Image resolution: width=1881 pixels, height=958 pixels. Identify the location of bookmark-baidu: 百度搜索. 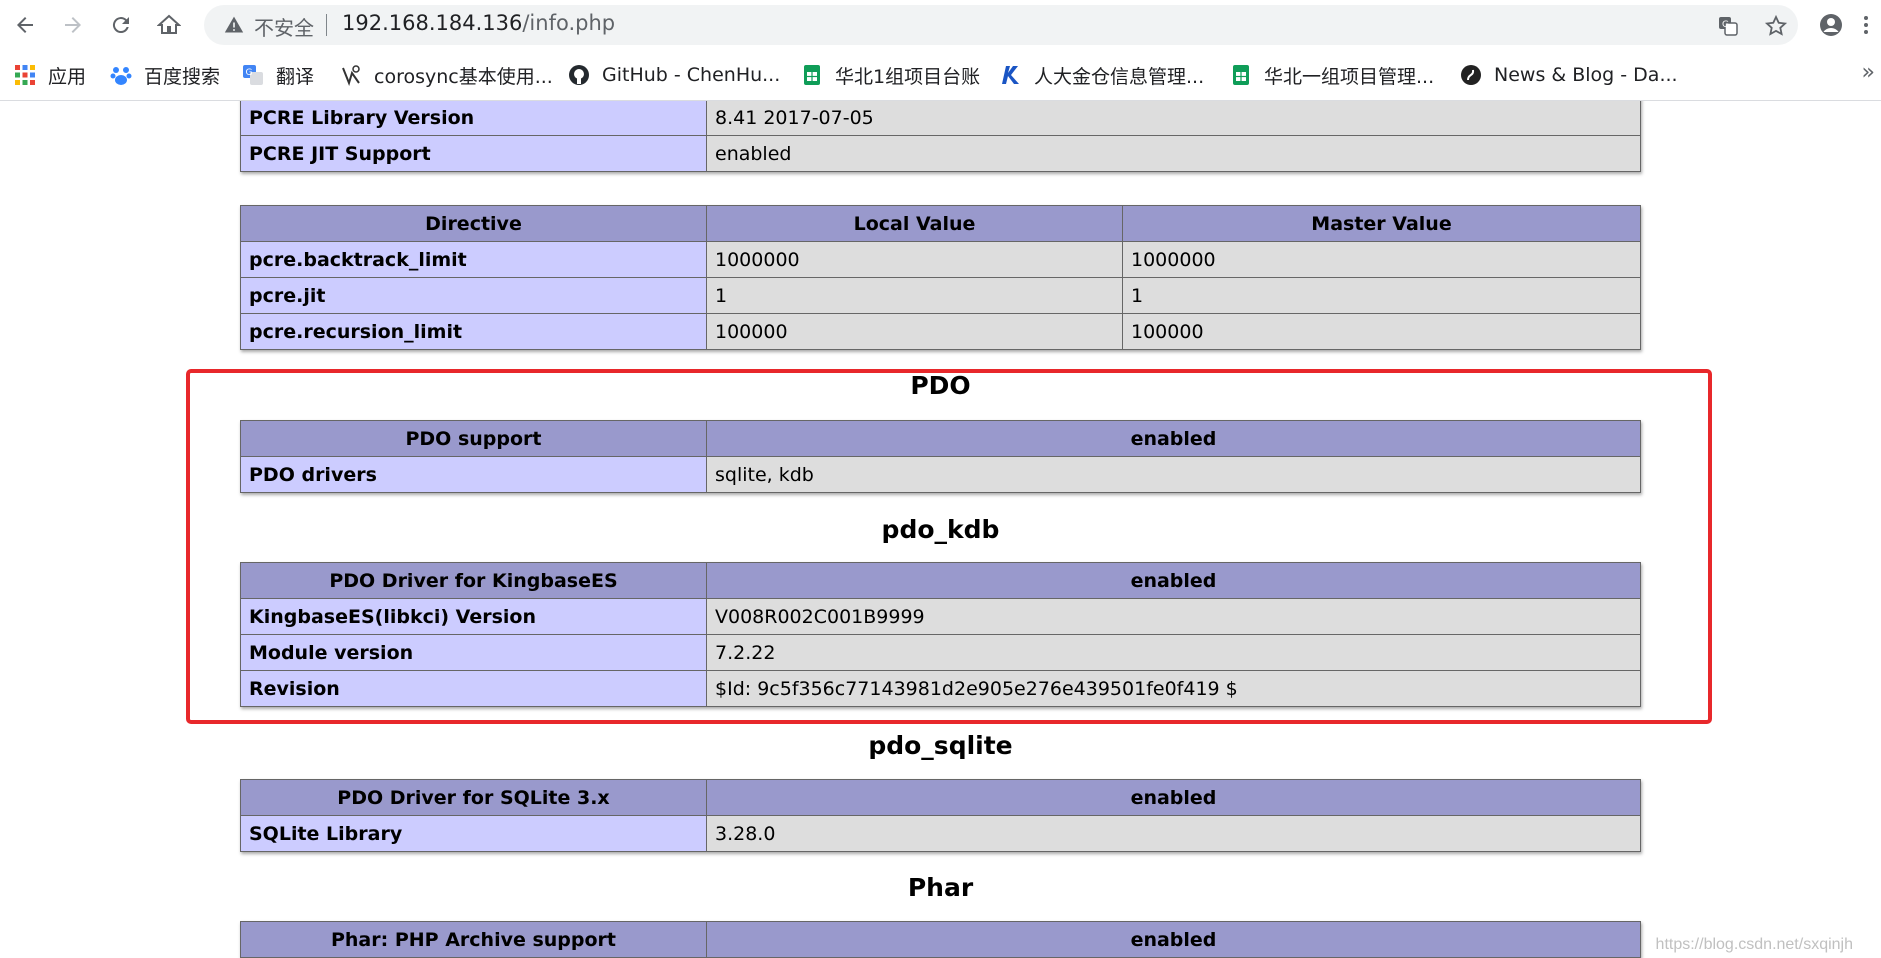
(165, 75).